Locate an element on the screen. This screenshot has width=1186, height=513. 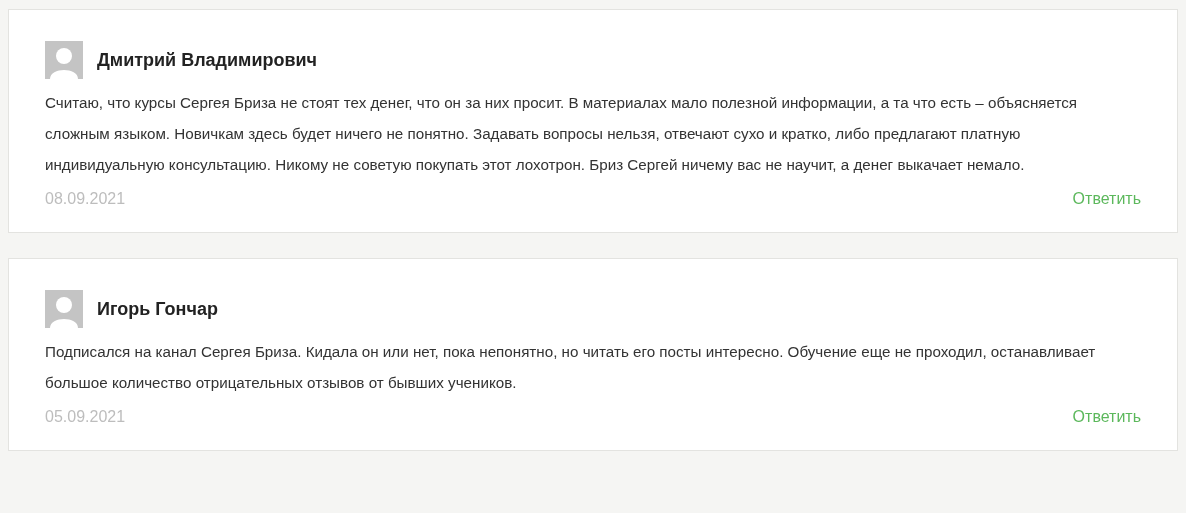
comment-date: 05.09.2021 is located at coordinates (85, 417).